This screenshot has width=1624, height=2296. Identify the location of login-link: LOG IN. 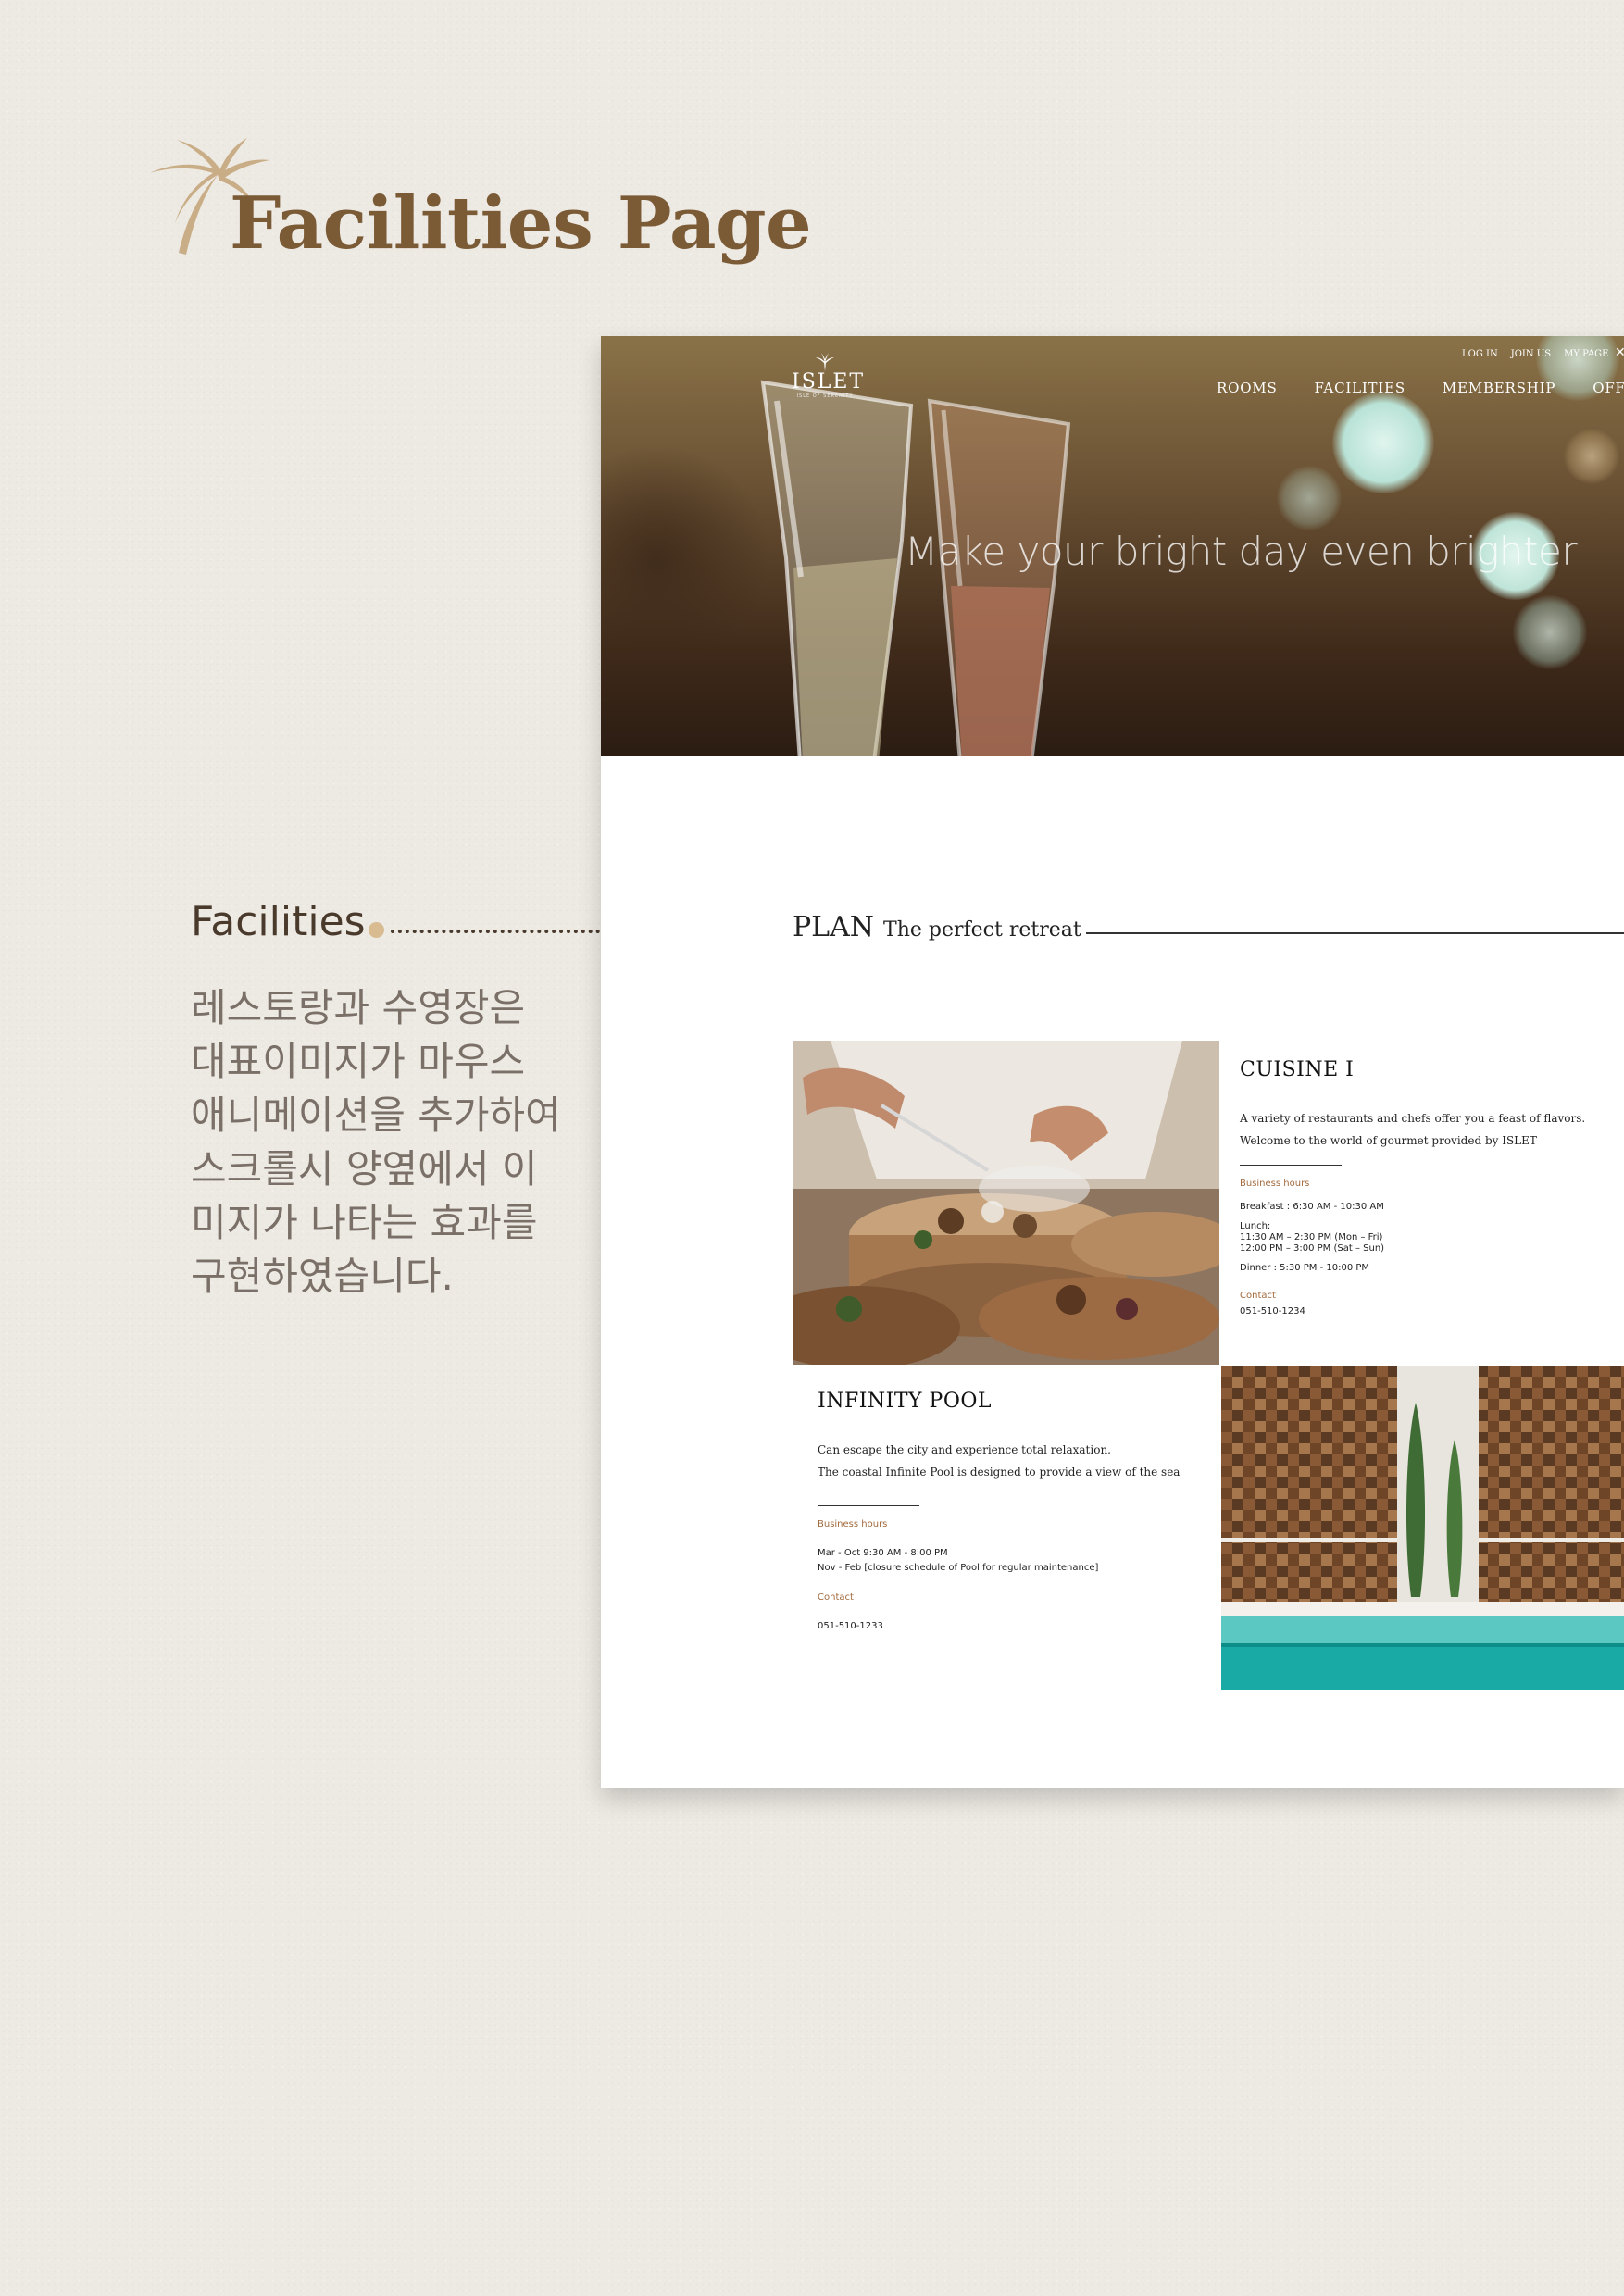
(1480, 354).